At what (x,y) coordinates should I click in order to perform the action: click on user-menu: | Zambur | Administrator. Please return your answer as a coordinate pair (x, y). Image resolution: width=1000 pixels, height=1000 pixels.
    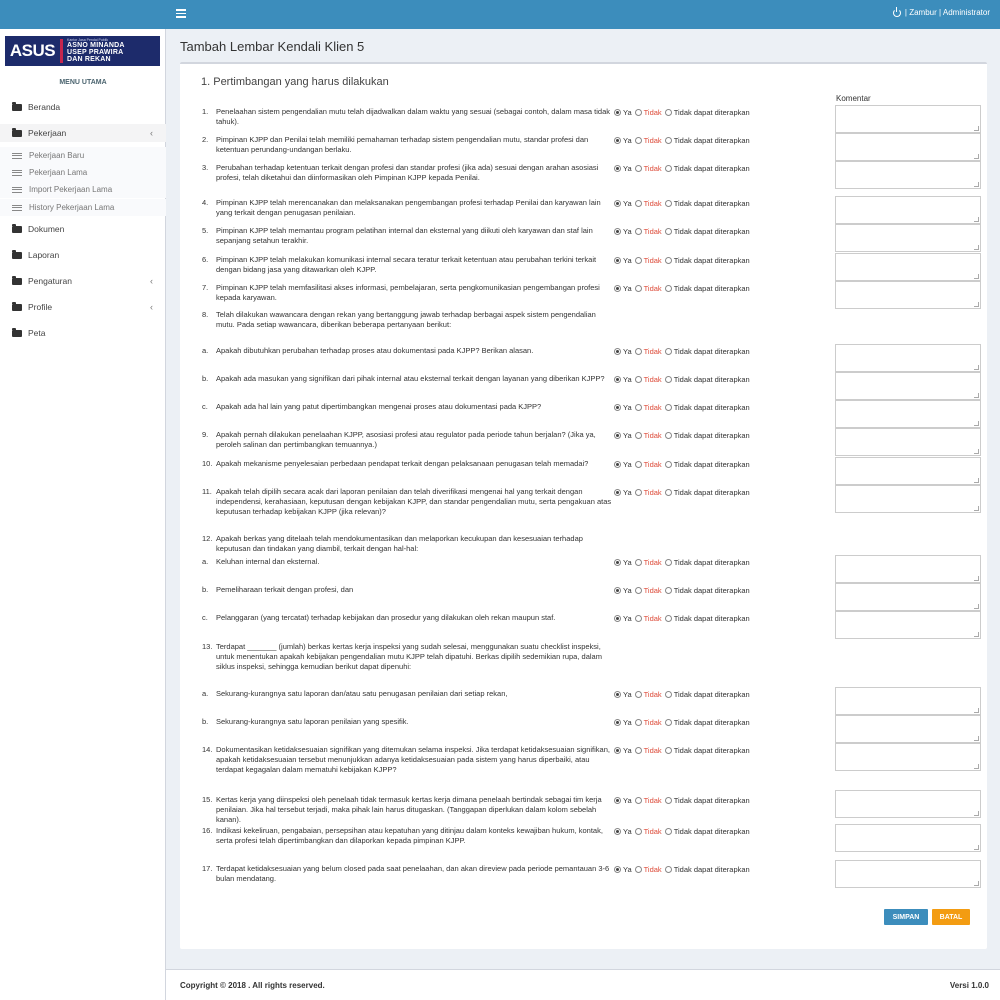
    Looking at the image, I should click on (941, 11).